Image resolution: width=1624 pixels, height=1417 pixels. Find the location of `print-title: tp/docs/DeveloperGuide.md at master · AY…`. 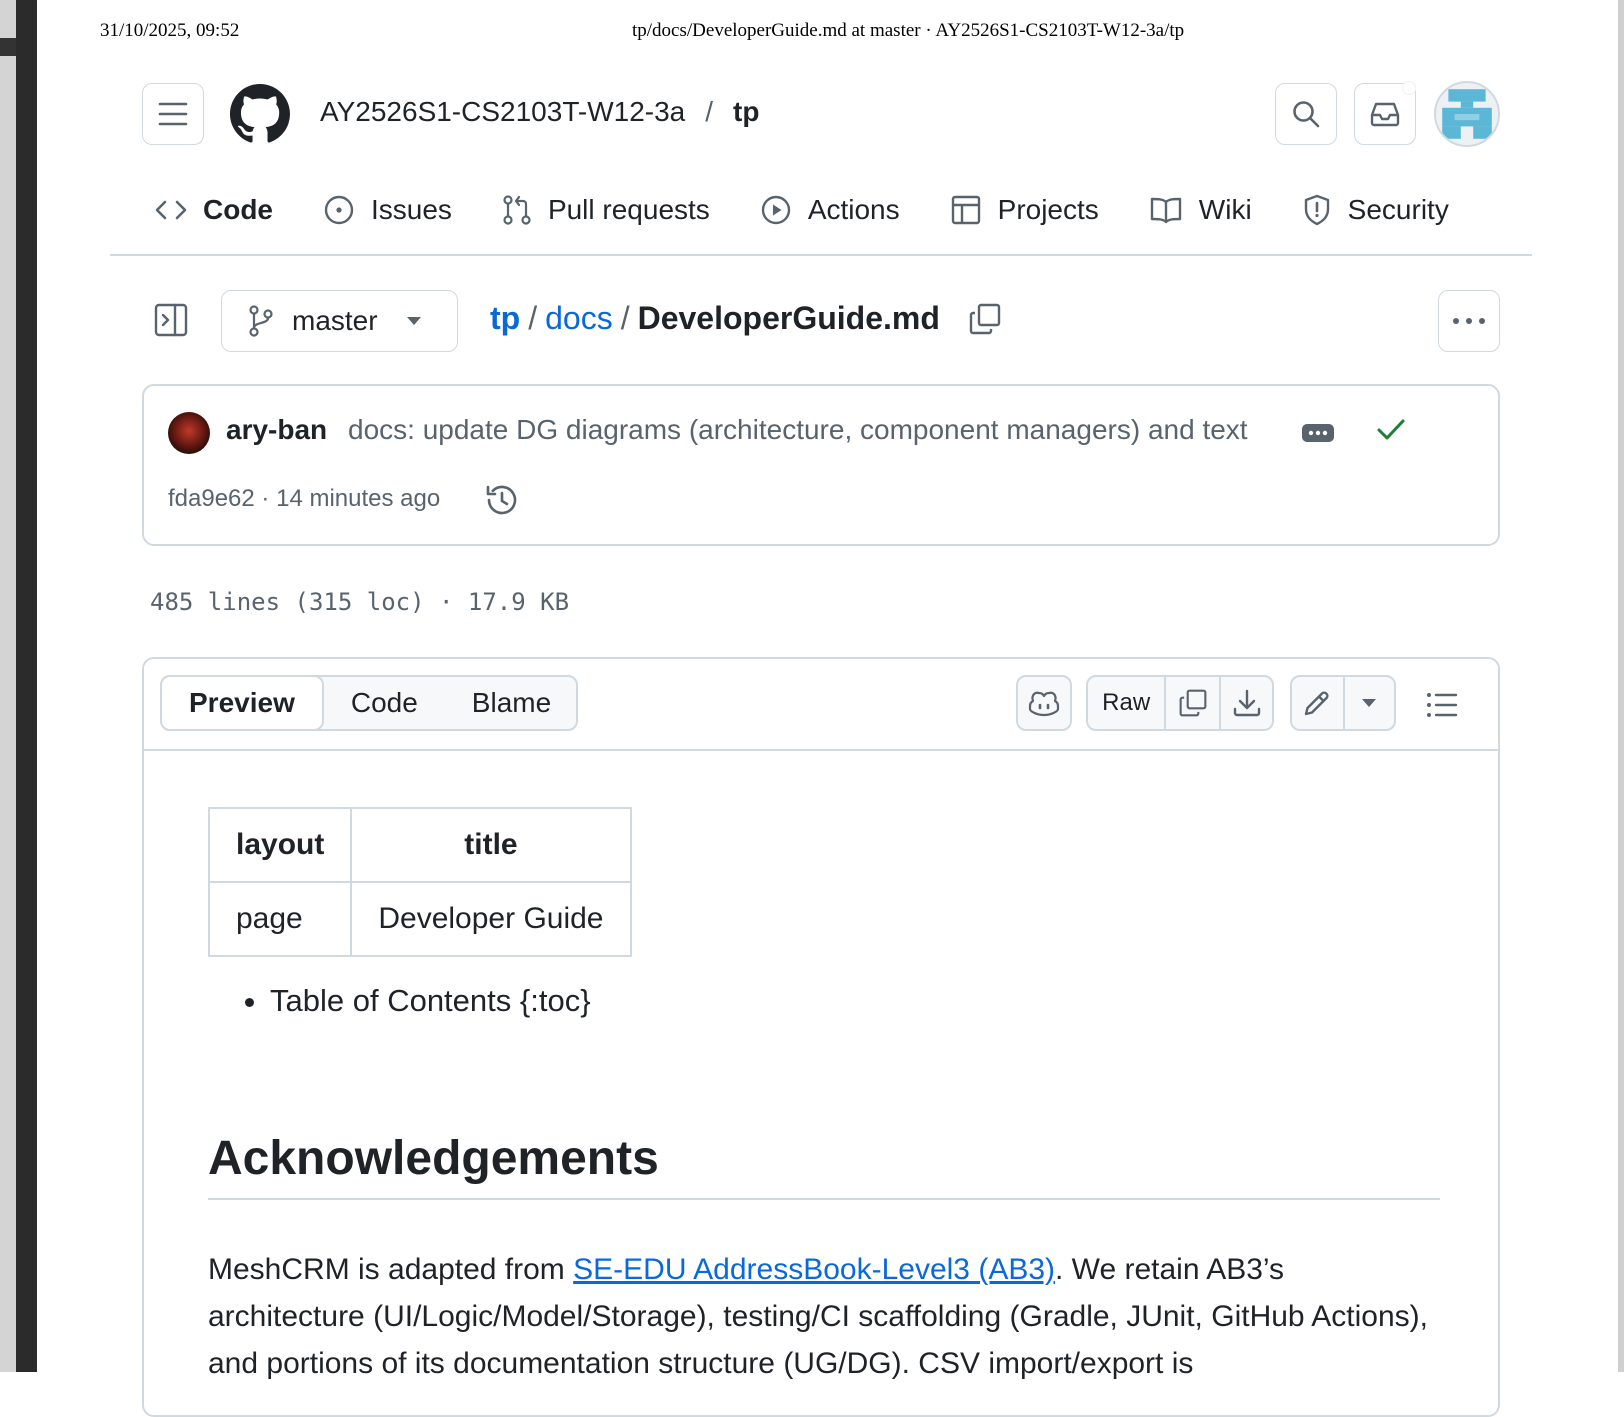

print-title: tp/docs/DeveloperGuide.md at master · AY… is located at coordinates (908, 30).